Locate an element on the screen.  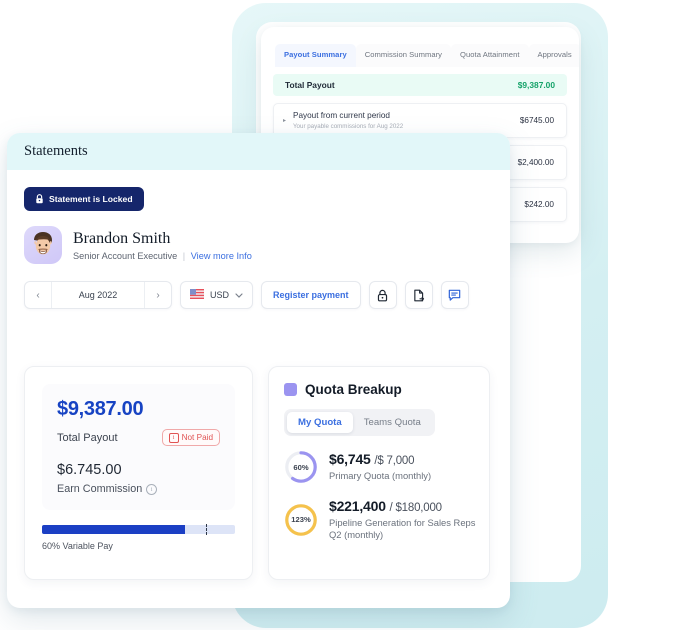
prev-period-button: ‹ is located at coordinates (38, 295).